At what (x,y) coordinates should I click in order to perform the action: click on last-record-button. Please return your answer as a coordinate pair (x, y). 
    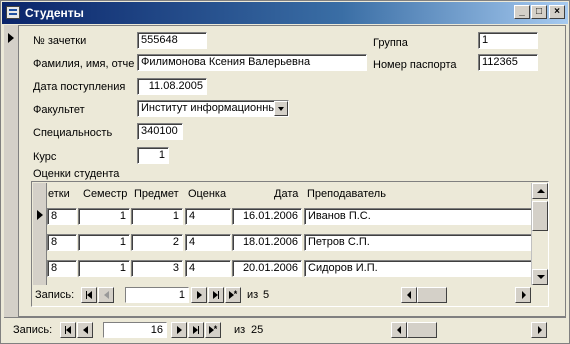
    Looking at the image, I should click on (216, 295).